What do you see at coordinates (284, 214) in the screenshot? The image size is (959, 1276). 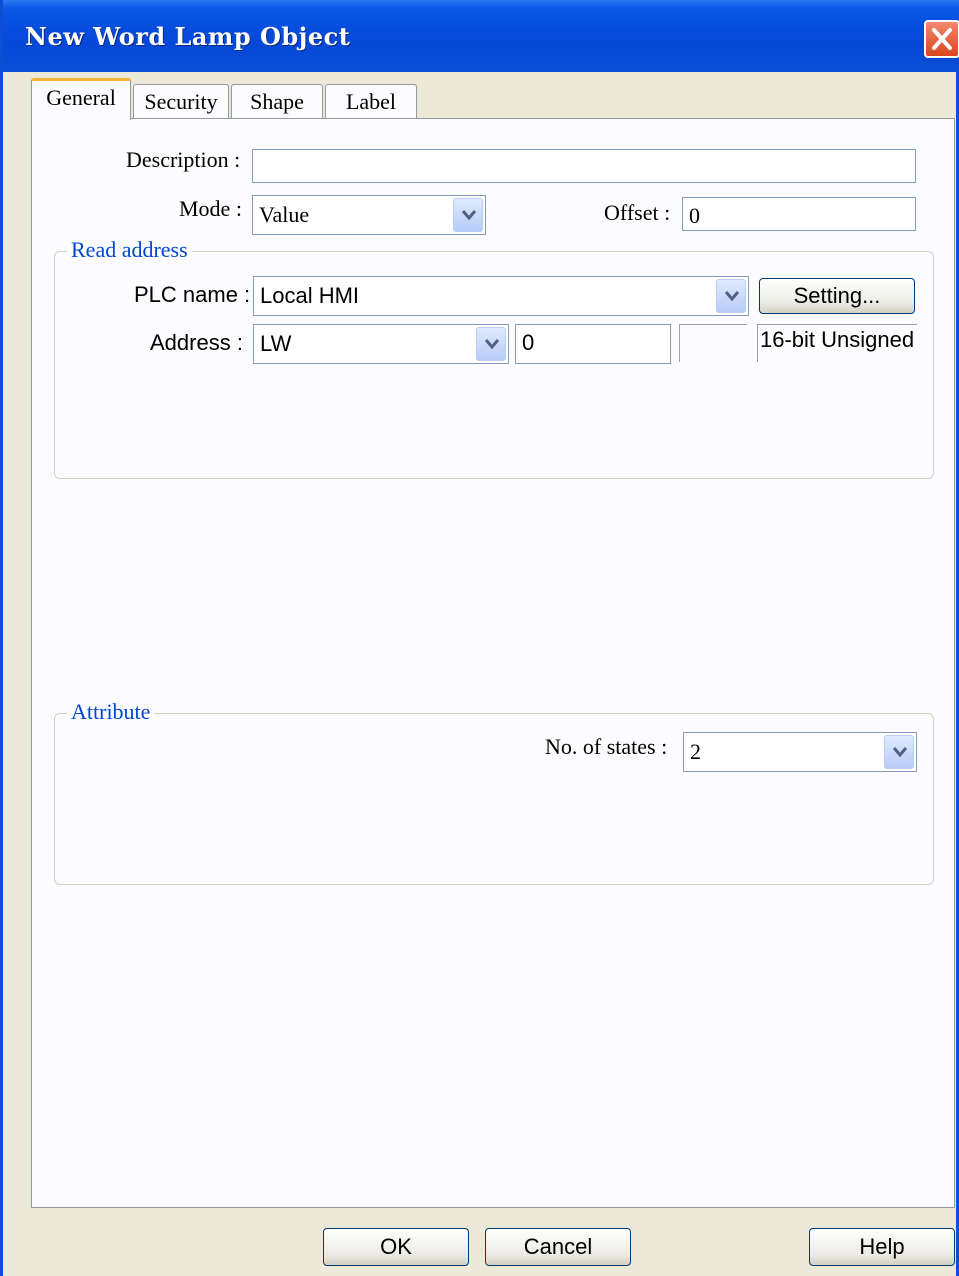 I see `mode-value: Value` at bounding box center [284, 214].